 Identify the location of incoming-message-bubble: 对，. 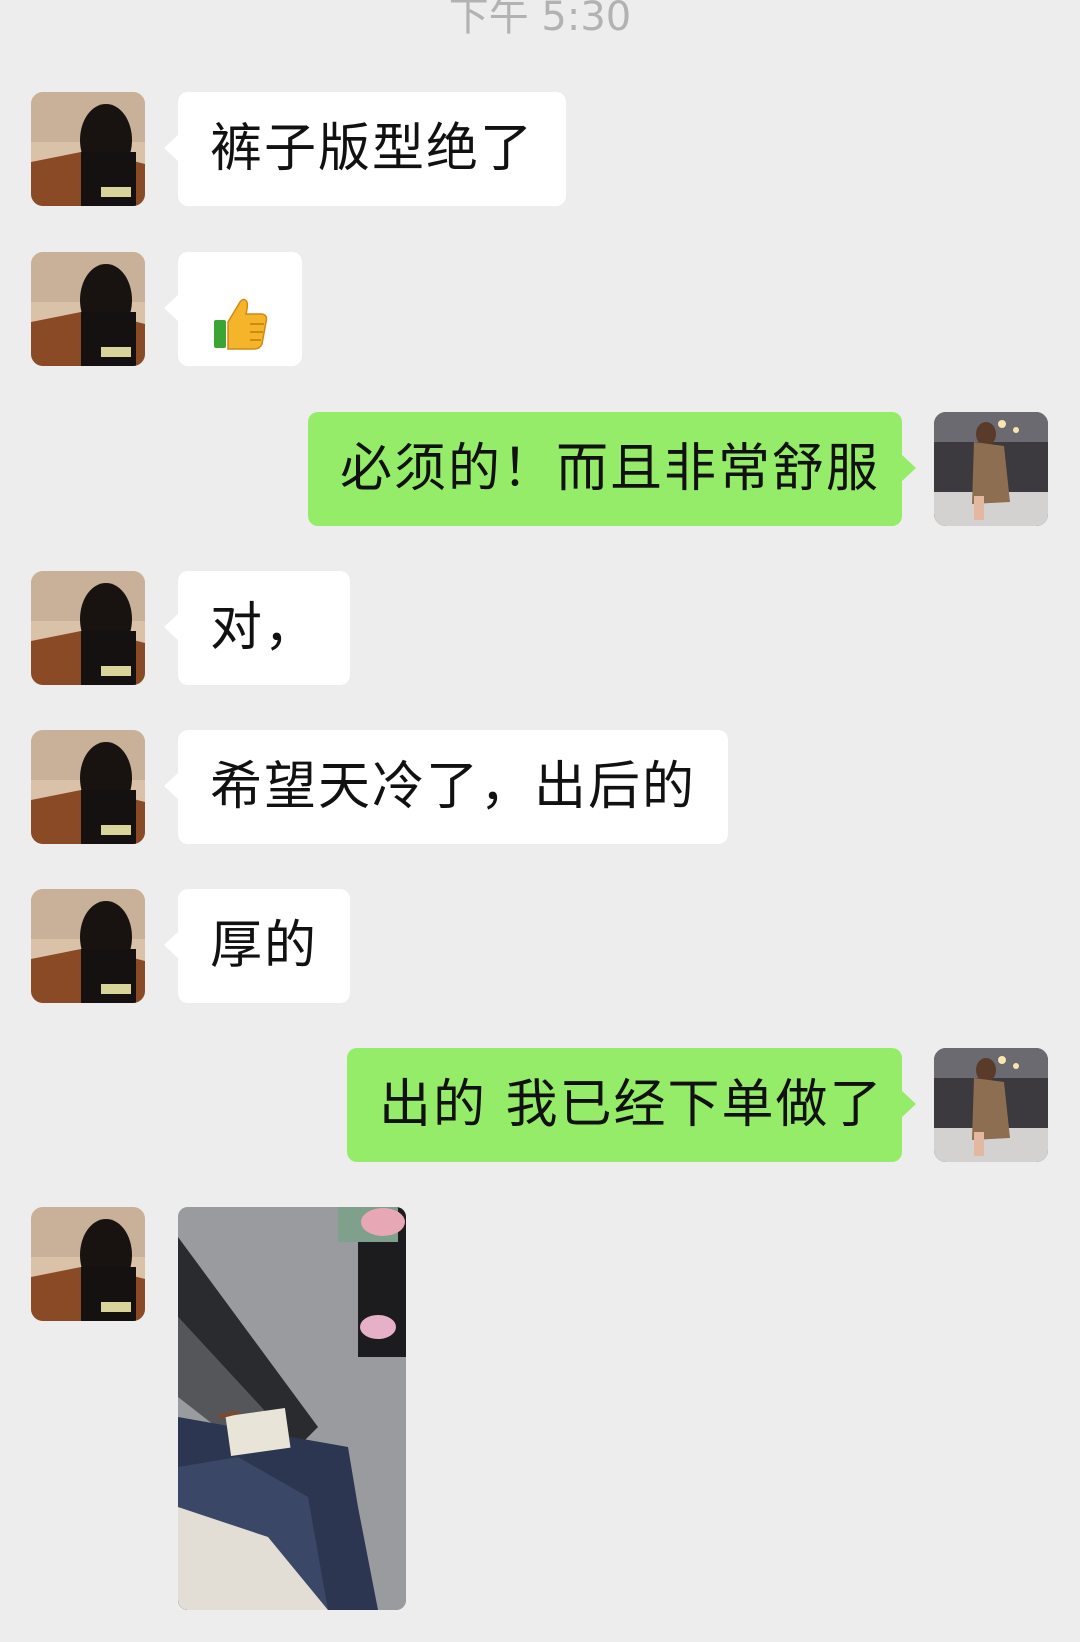
(257, 628).